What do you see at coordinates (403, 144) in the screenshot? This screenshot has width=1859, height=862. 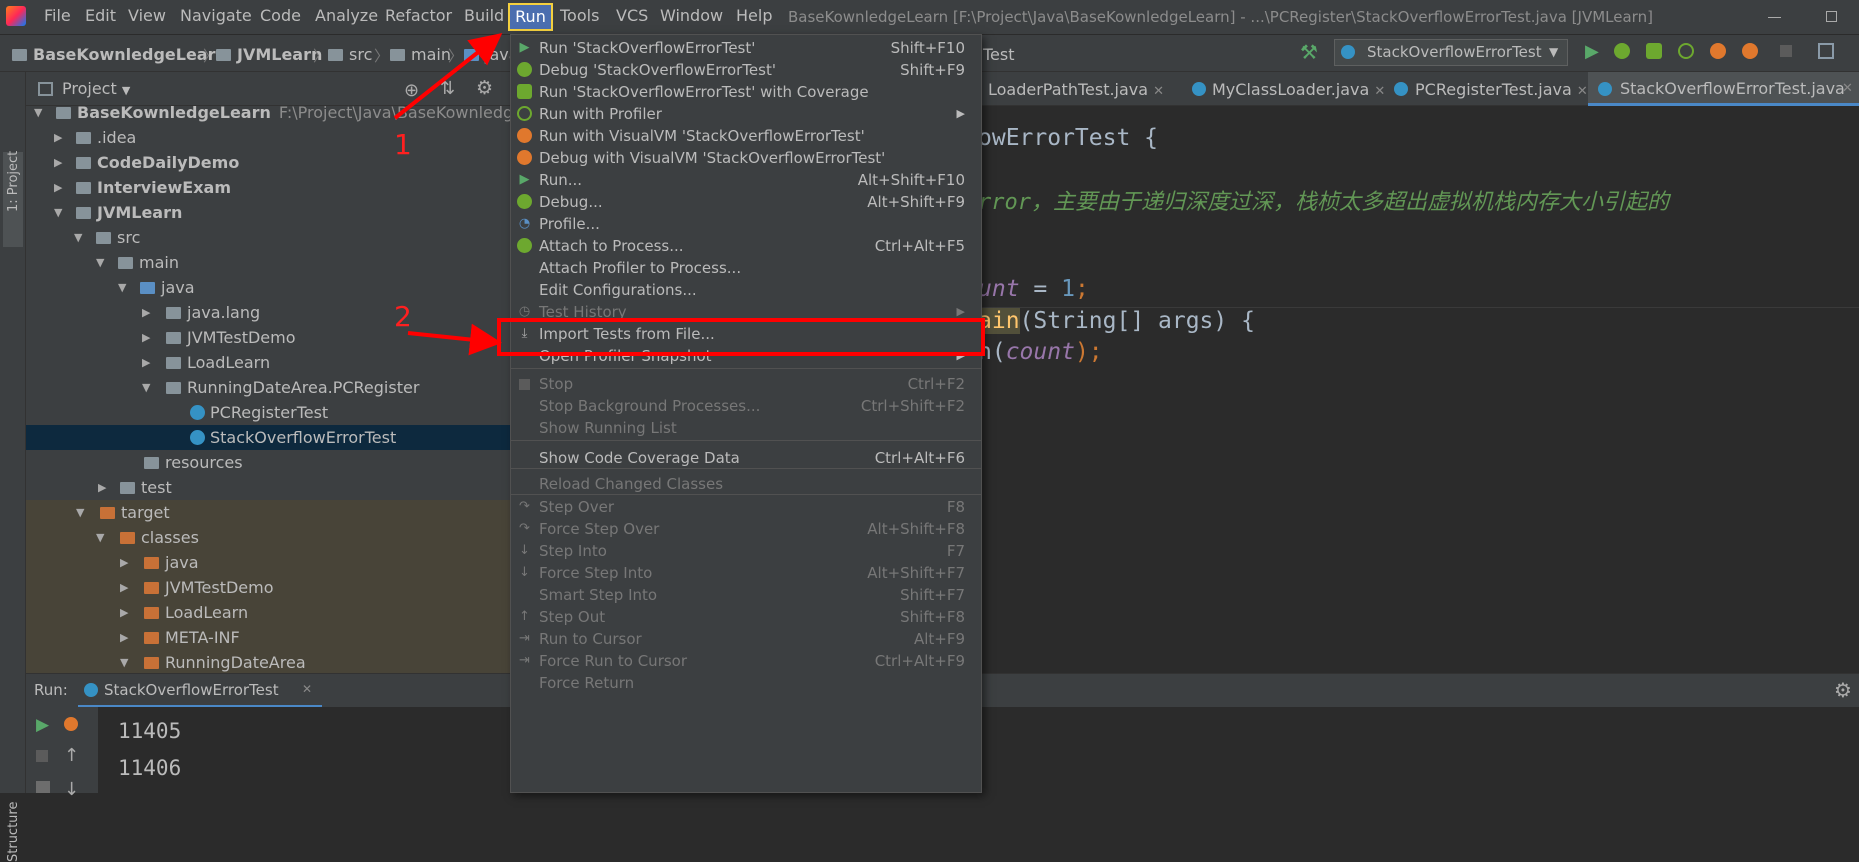 I see `annotation-number-1: 1` at bounding box center [403, 144].